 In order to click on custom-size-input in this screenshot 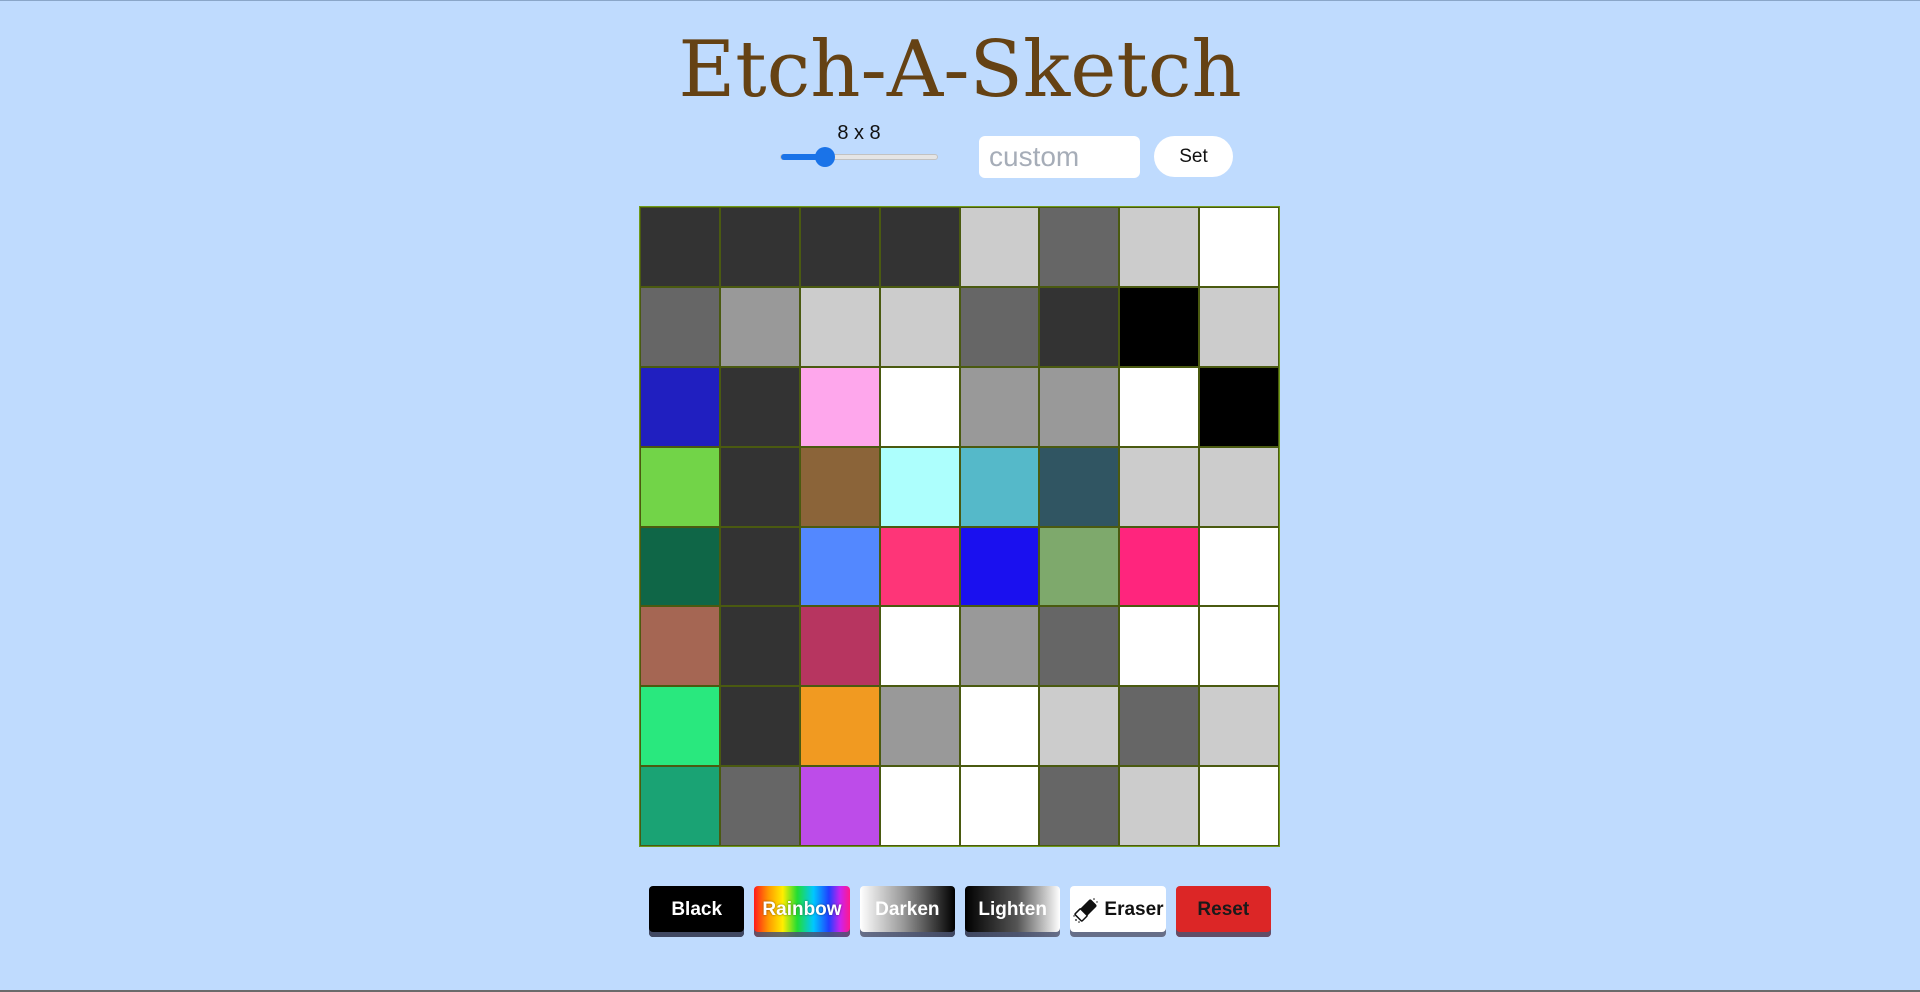, I will do `click(1059, 157)`.